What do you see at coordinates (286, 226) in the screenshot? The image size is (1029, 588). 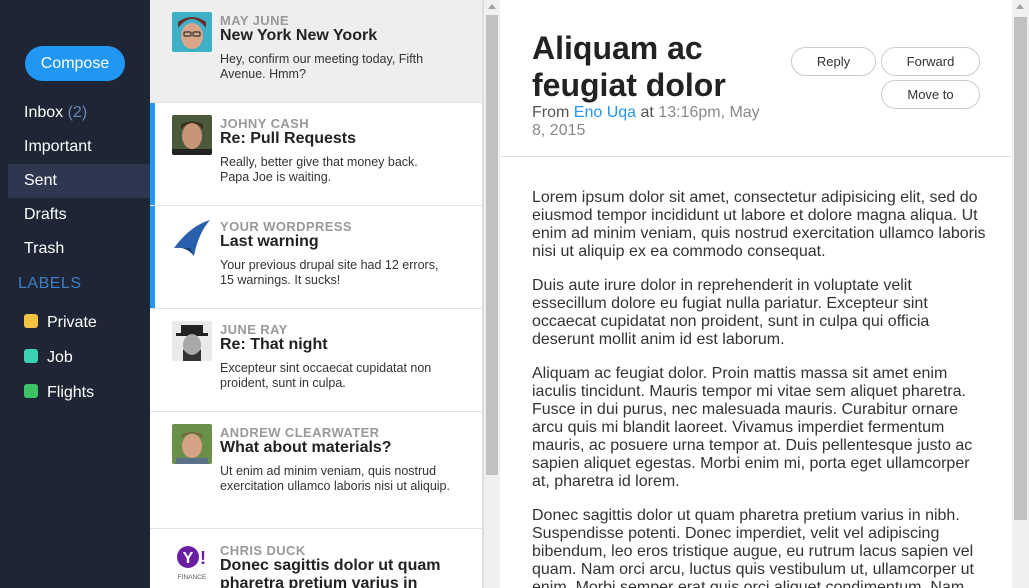 I see `message-sender: YOUR WORDPRESS` at bounding box center [286, 226].